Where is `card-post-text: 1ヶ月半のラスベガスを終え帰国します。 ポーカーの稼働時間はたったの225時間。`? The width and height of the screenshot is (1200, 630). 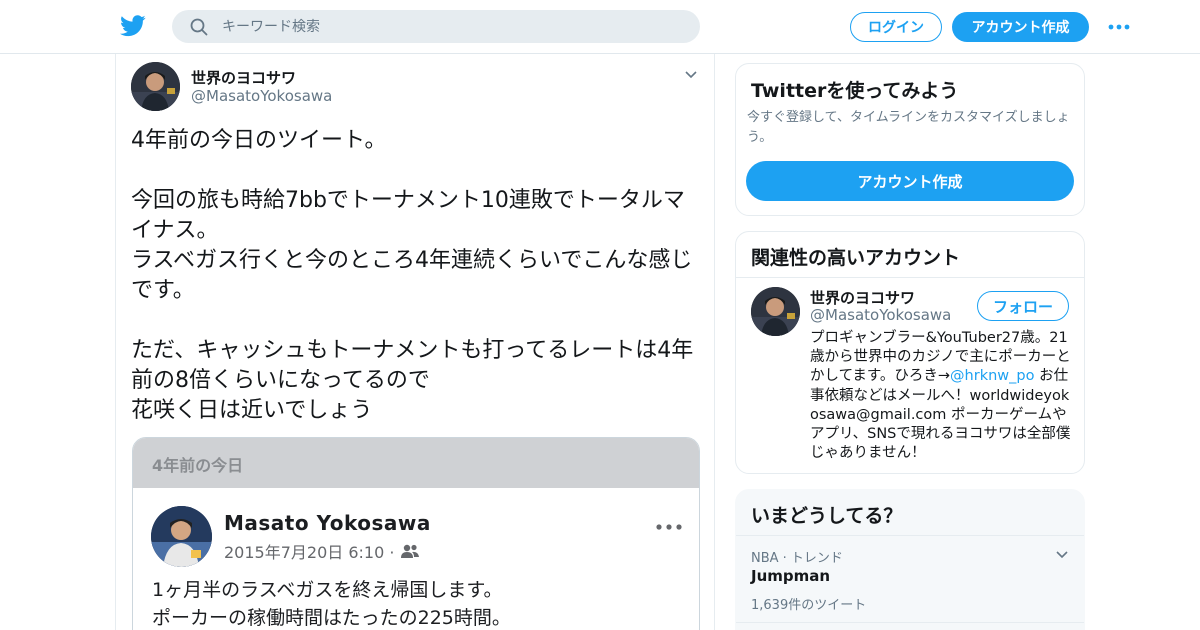 card-post-text: 1ヶ月半のラスベガスを終え帰国します。 ポーカーの稼働時間はたったの225時間。 is located at coordinates (331, 604).